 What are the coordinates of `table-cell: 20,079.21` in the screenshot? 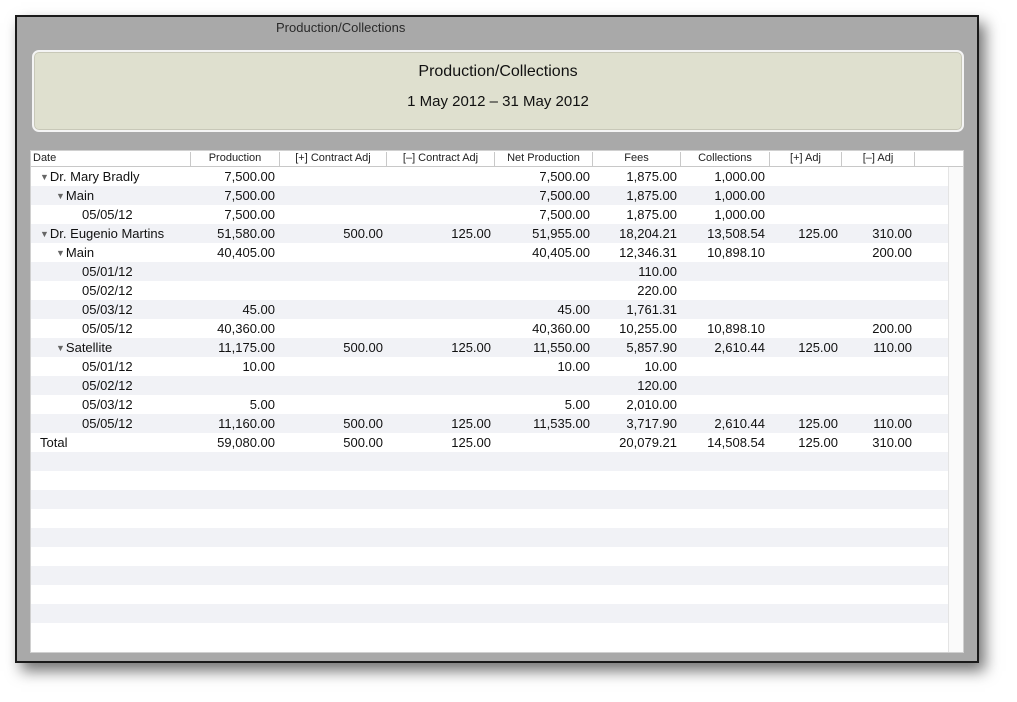 It's located at (648, 442).